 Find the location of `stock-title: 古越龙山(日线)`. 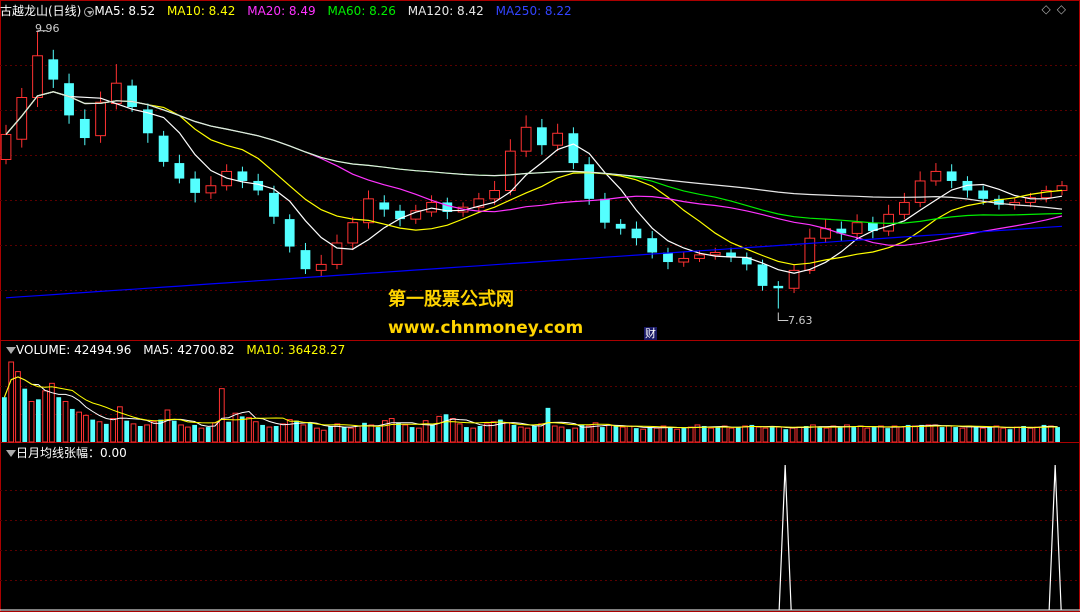

stock-title: 古越龙山(日线) is located at coordinates (40, 11).